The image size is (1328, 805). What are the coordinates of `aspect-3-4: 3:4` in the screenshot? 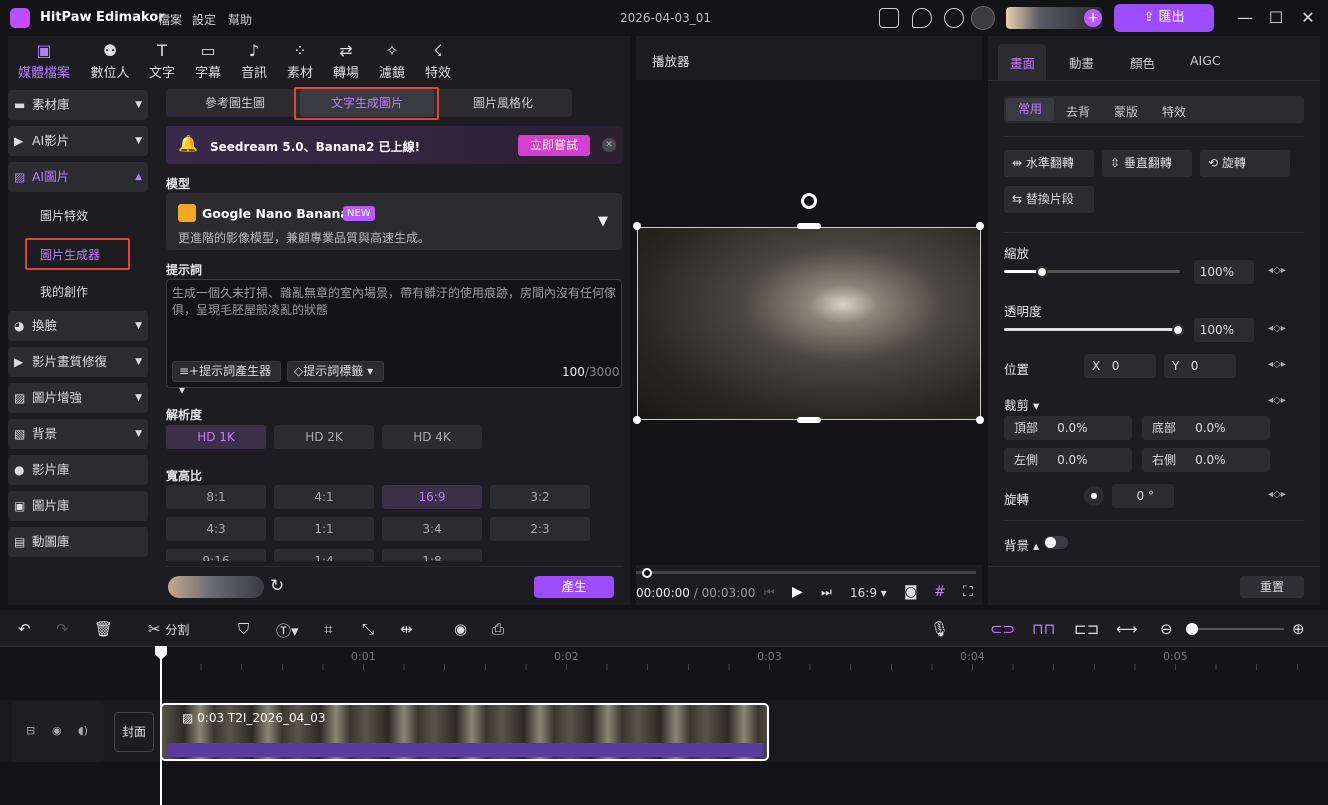 It's located at (432, 529).